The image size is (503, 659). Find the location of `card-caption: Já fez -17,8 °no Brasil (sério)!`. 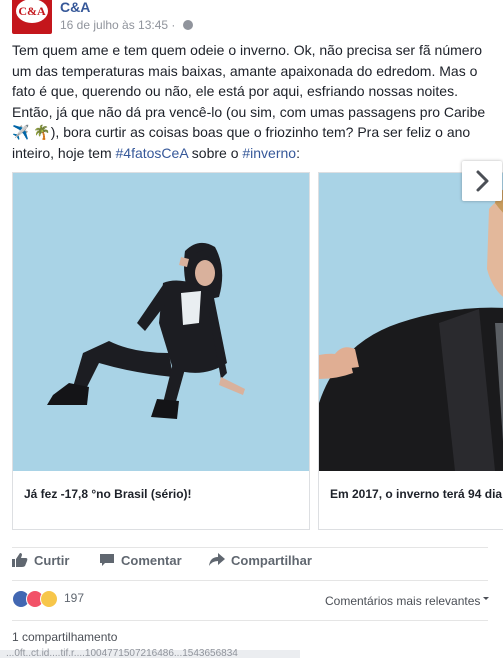

card-caption: Já fez -17,8 °no Brasil (sério)! is located at coordinates (108, 494).